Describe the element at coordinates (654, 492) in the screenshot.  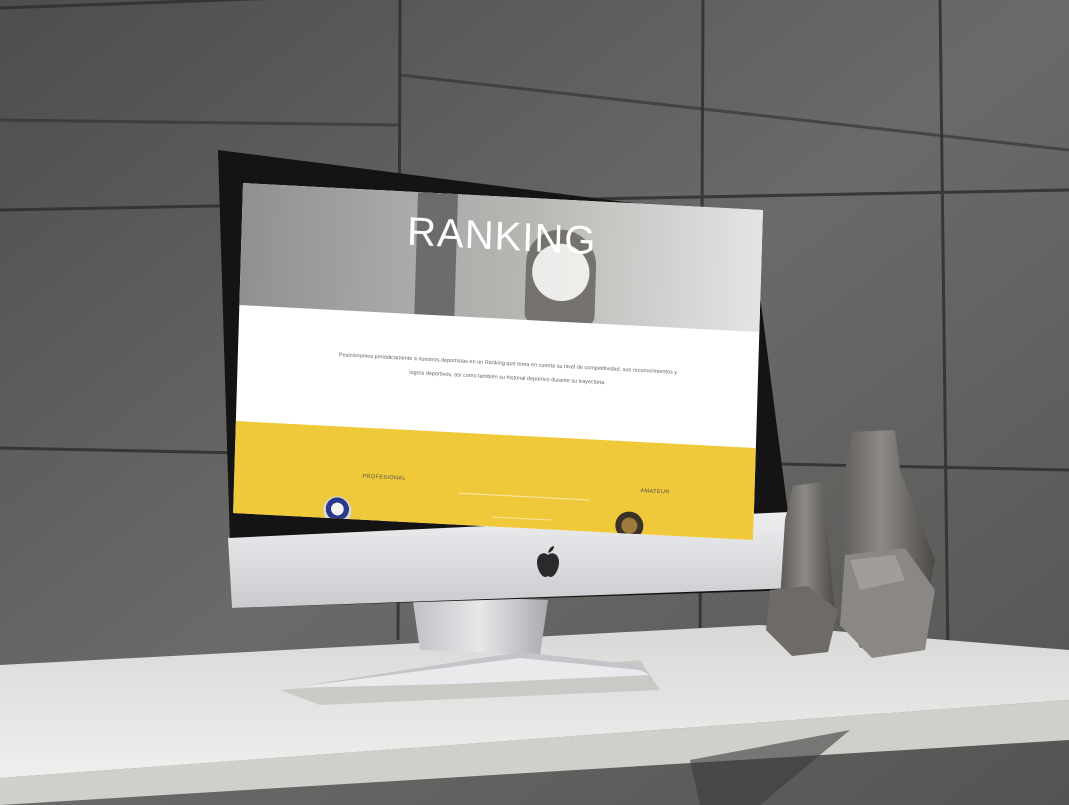
I see `category-amateur: AMATEUR` at that location.